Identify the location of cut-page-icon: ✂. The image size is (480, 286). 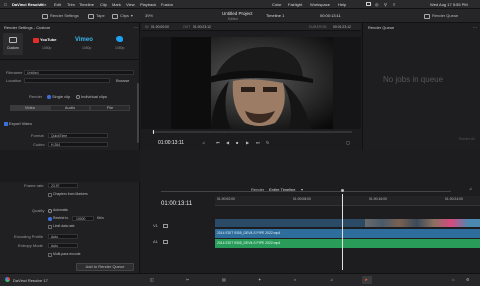
(187, 280).